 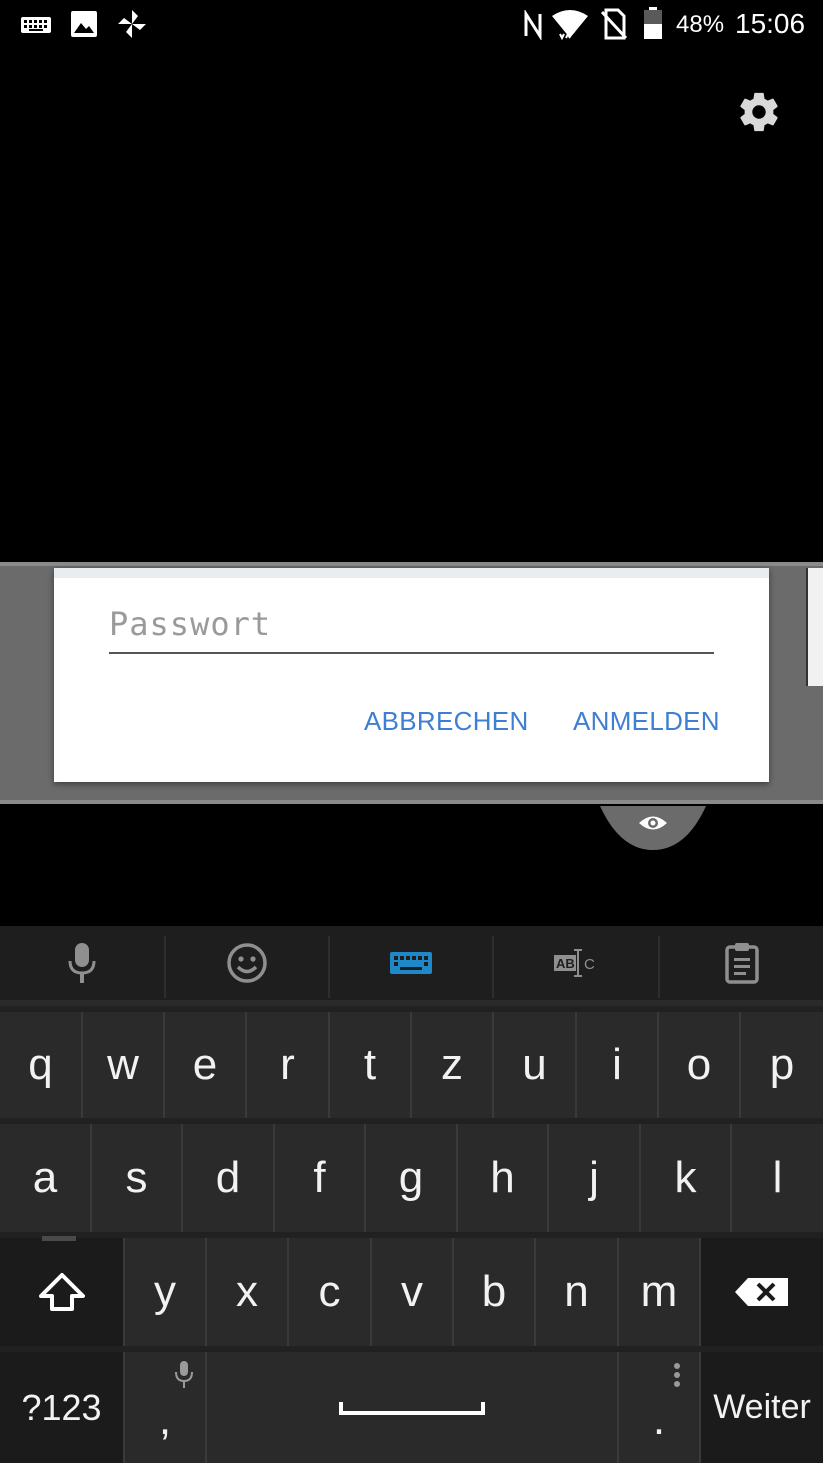 I want to click on space-bar-icon, so click(x=412, y=1408).